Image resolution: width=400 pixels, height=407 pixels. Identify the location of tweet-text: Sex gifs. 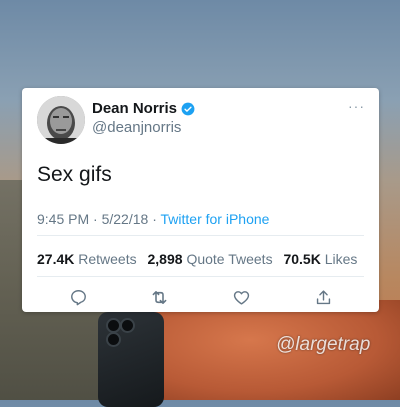
(74, 174).